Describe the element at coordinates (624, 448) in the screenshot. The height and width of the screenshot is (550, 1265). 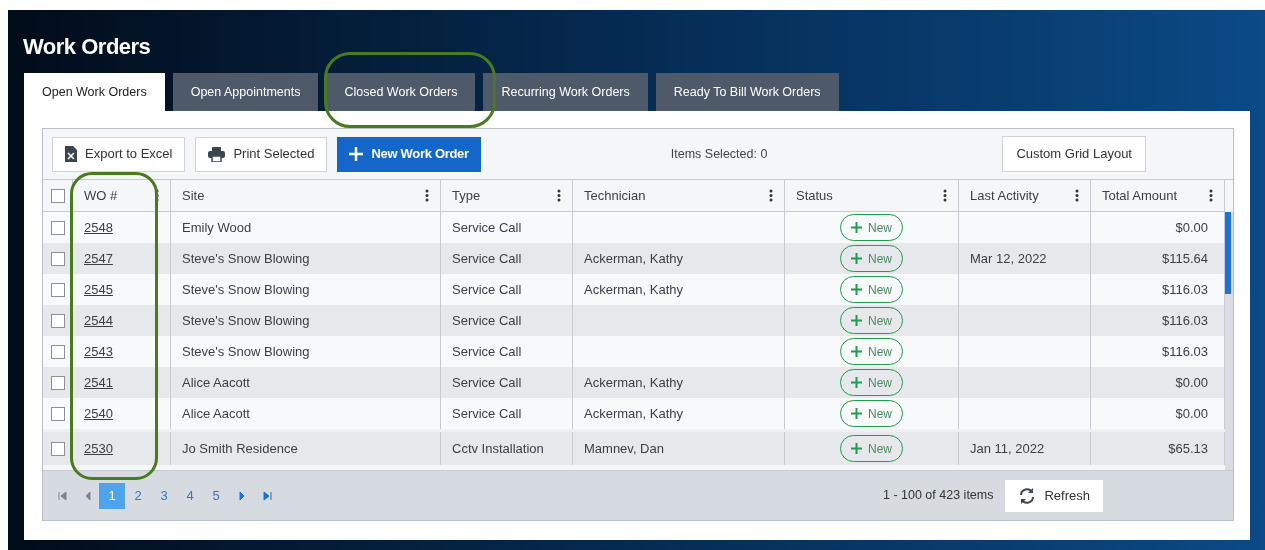
I see `technician-cell-text: Mamnev, Dan` at that location.